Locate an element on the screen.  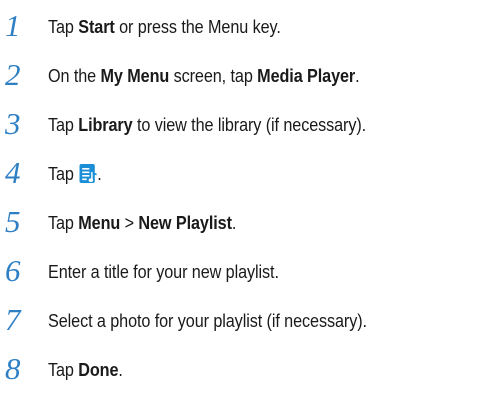
bold-term-new-playlist: New Playlist is located at coordinates (185, 223).